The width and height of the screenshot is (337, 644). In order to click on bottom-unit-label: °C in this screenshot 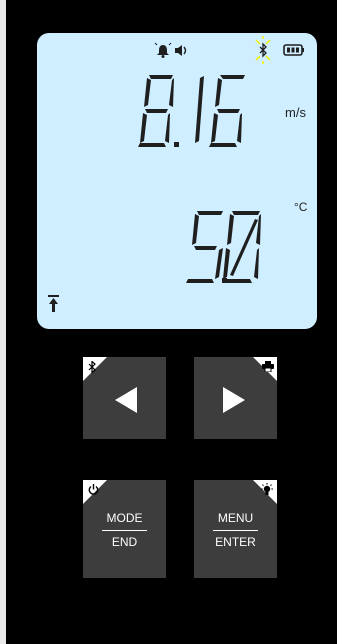, I will do `click(301, 207)`.